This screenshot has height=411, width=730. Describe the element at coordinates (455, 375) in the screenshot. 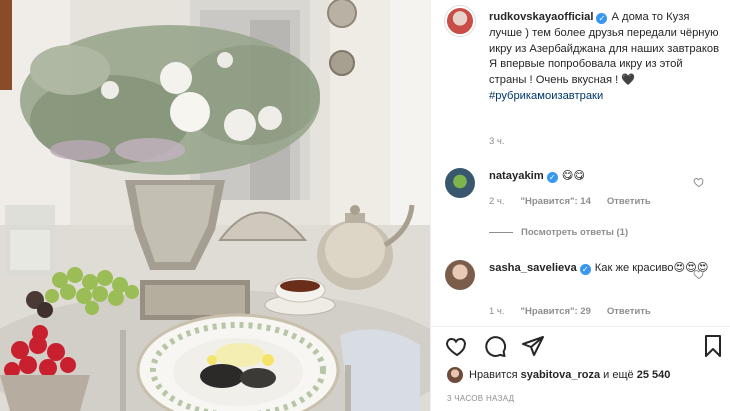

I see `liker-avatar` at that location.